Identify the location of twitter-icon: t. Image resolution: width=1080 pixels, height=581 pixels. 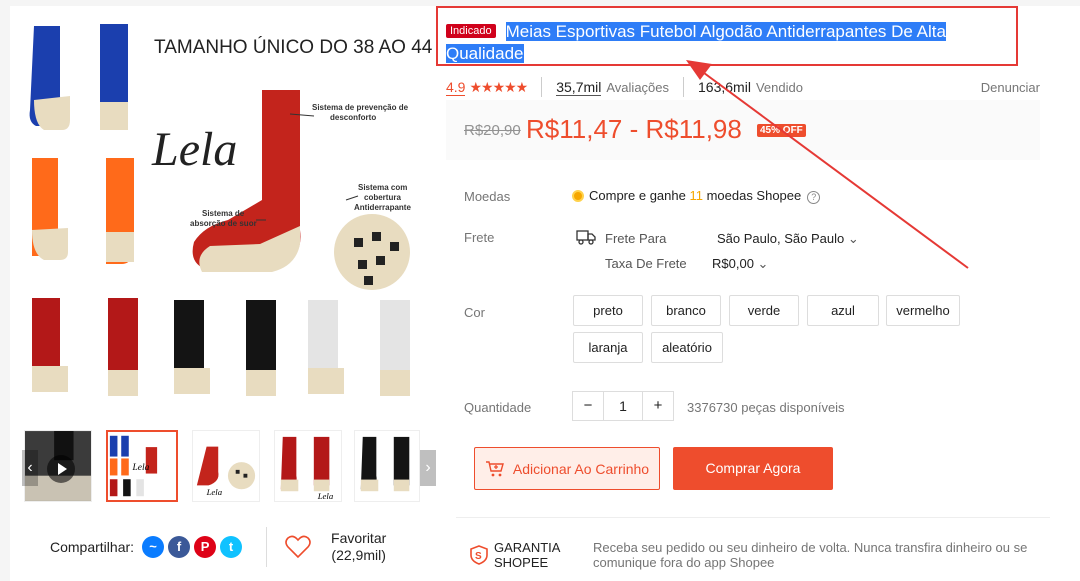
(231, 547).